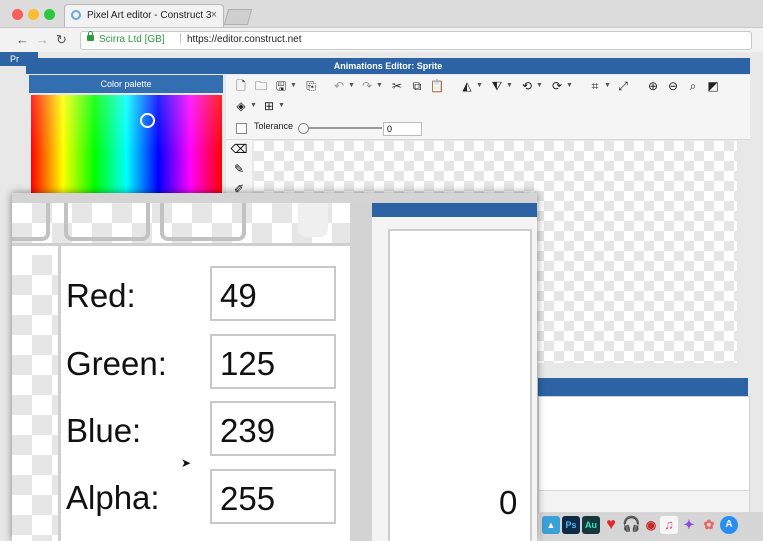  I want to click on browser-tab: Pixel Art editor - Construct 3 ×, so click(144, 15).